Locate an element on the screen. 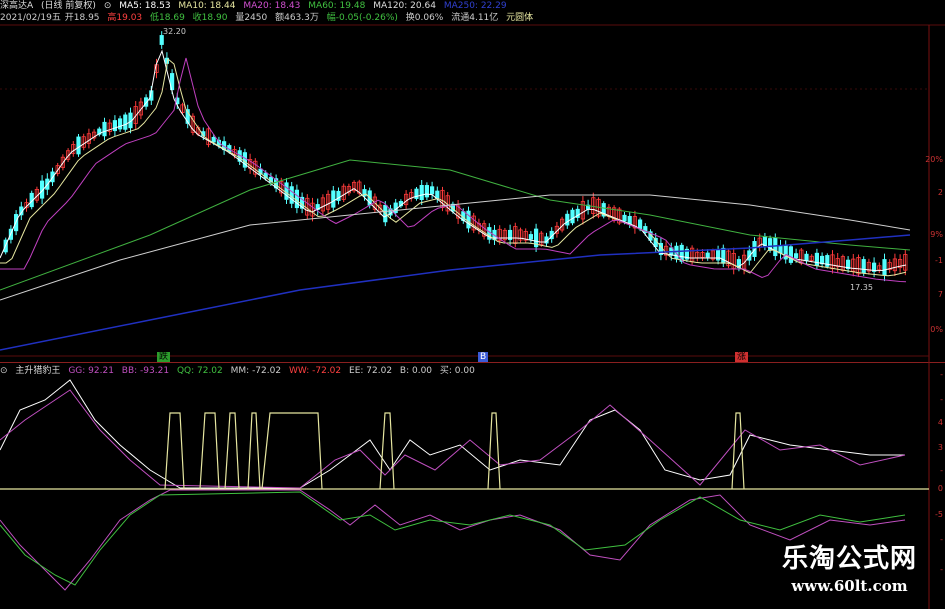 Image resolution: width=945 pixels, height=609 pixels. marker-rise-red: 涨 is located at coordinates (742, 357).